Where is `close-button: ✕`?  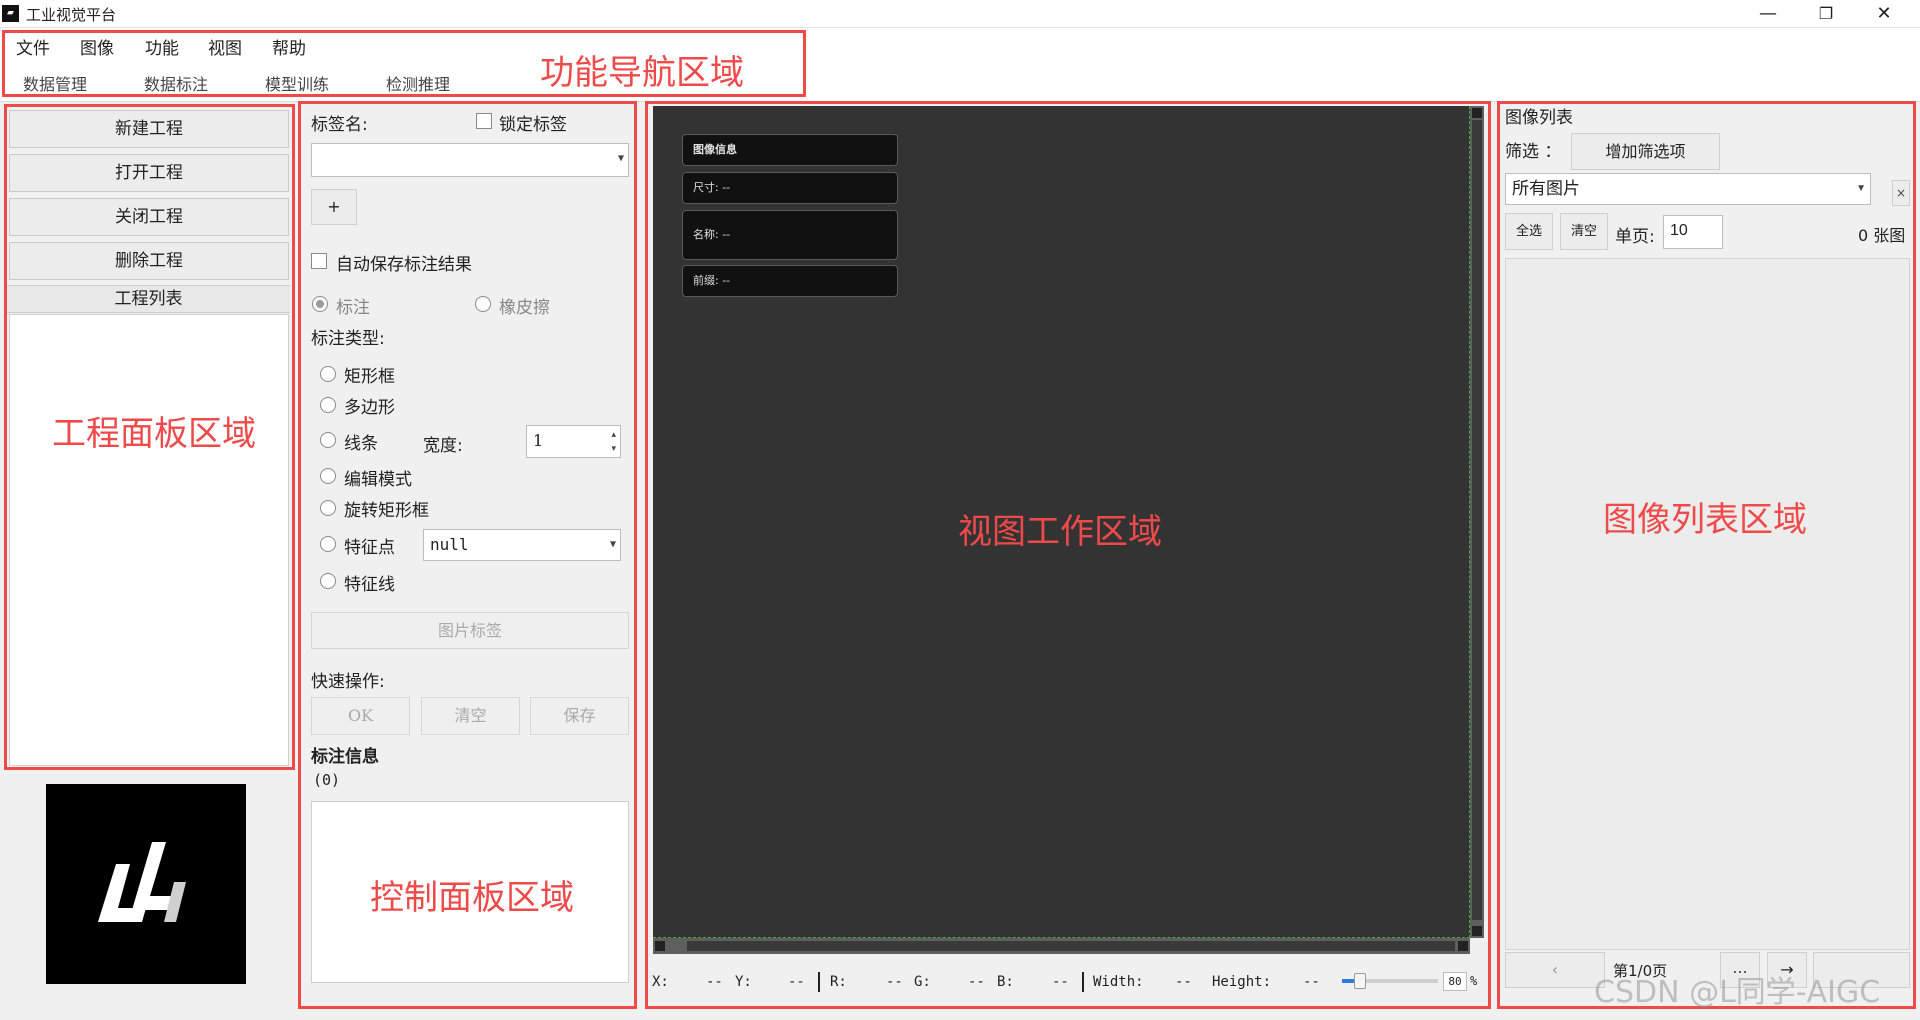
close-button: ✕ is located at coordinates (1884, 14).